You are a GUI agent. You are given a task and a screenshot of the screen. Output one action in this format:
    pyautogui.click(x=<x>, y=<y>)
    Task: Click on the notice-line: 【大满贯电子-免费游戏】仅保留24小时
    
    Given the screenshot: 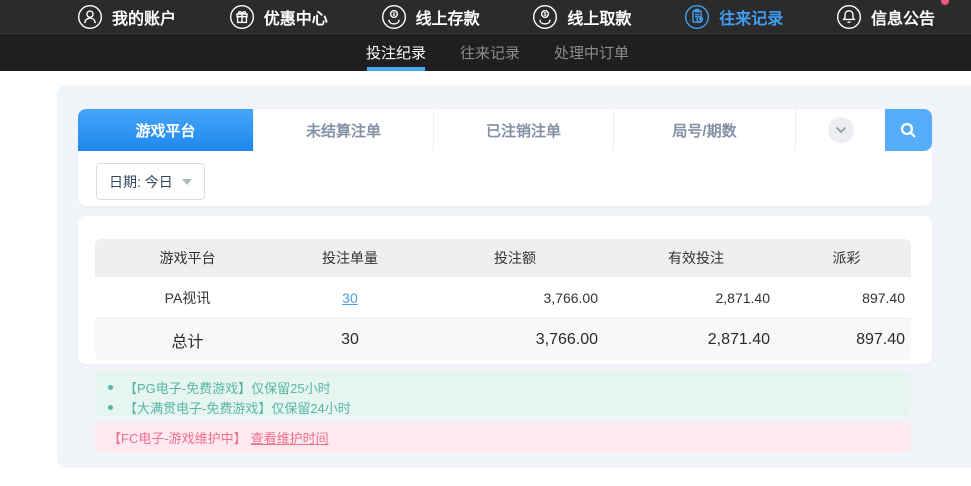 What is the action you would take?
    pyautogui.click(x=509, y=407)
    